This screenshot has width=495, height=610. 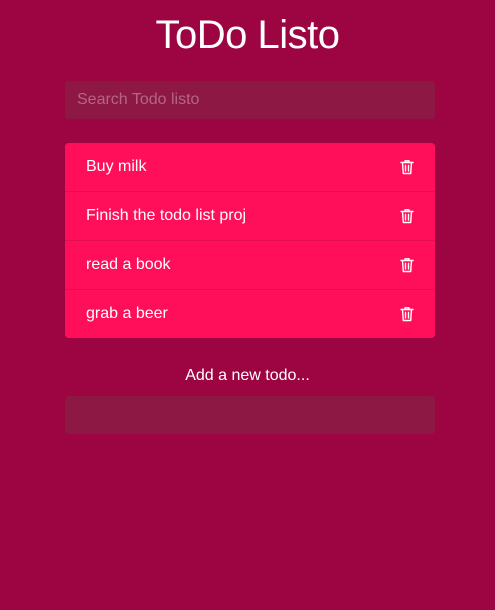 I want to click on page-title: ToDo Listo, so click(x=247, y=35).